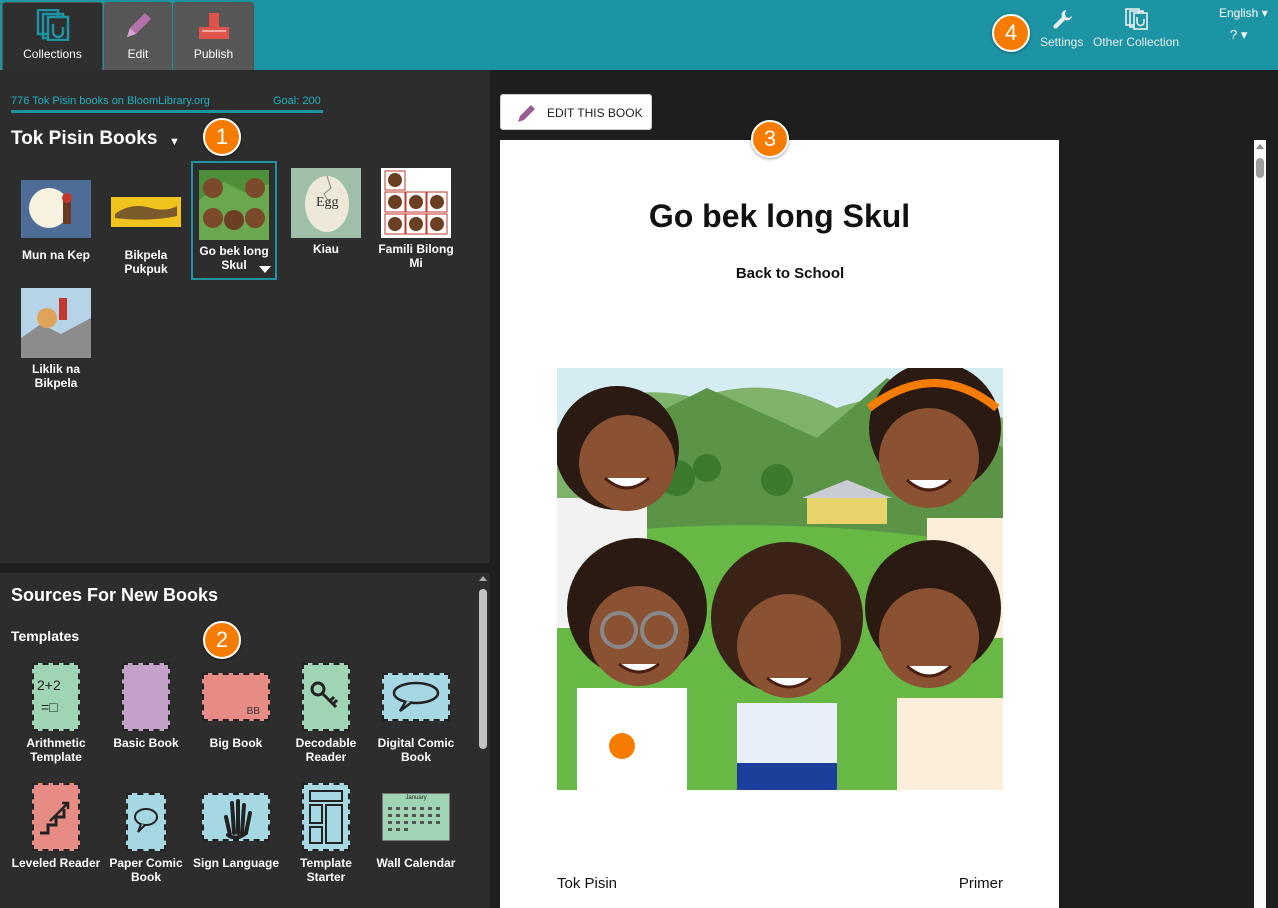  I want to click on template-title: Digital Comic Book, so click(416, 750).